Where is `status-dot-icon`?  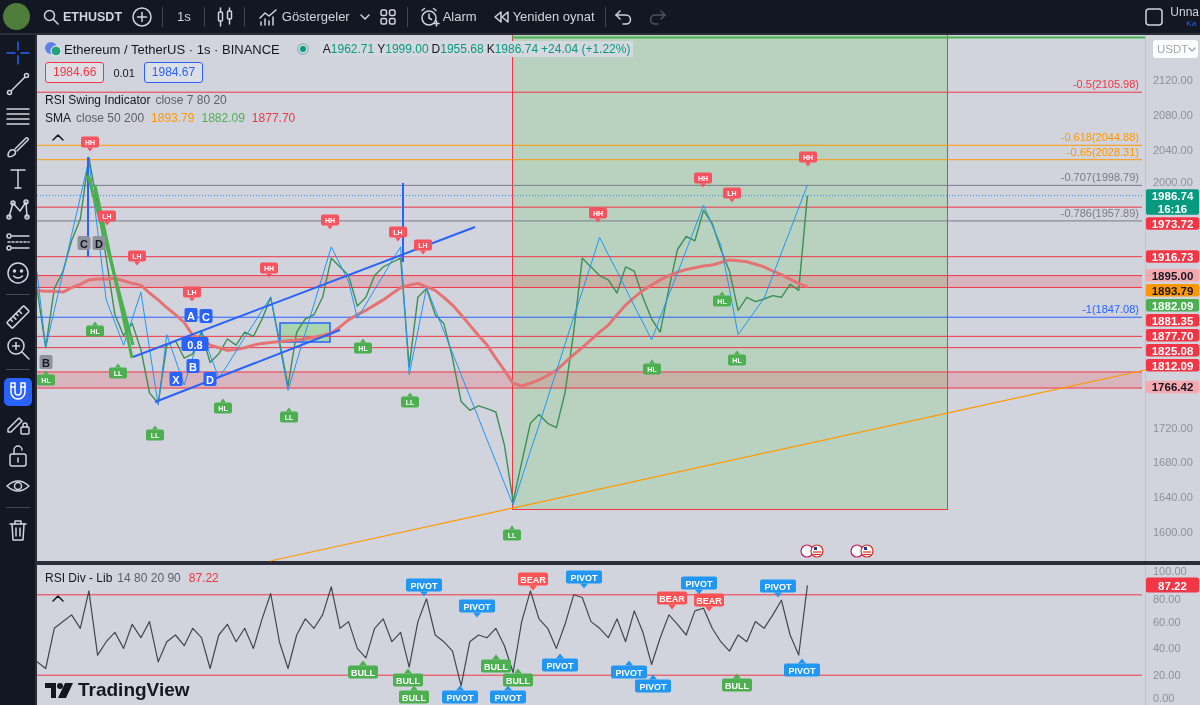
status-dot-icon is located at coordinates (302, 49).